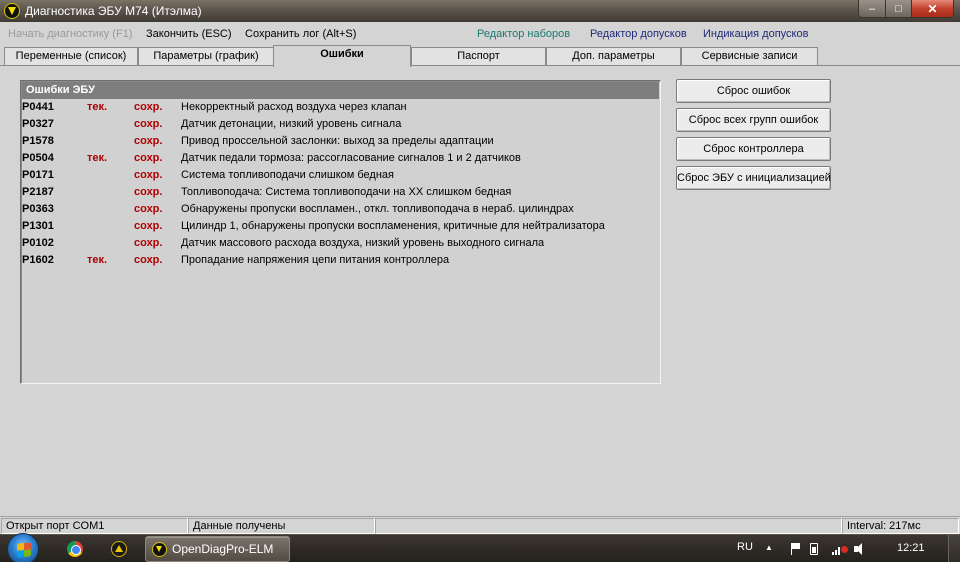 The width and height of the screenshot is (960, 562). I want to click on close-button: ✕, so click(932, 8).